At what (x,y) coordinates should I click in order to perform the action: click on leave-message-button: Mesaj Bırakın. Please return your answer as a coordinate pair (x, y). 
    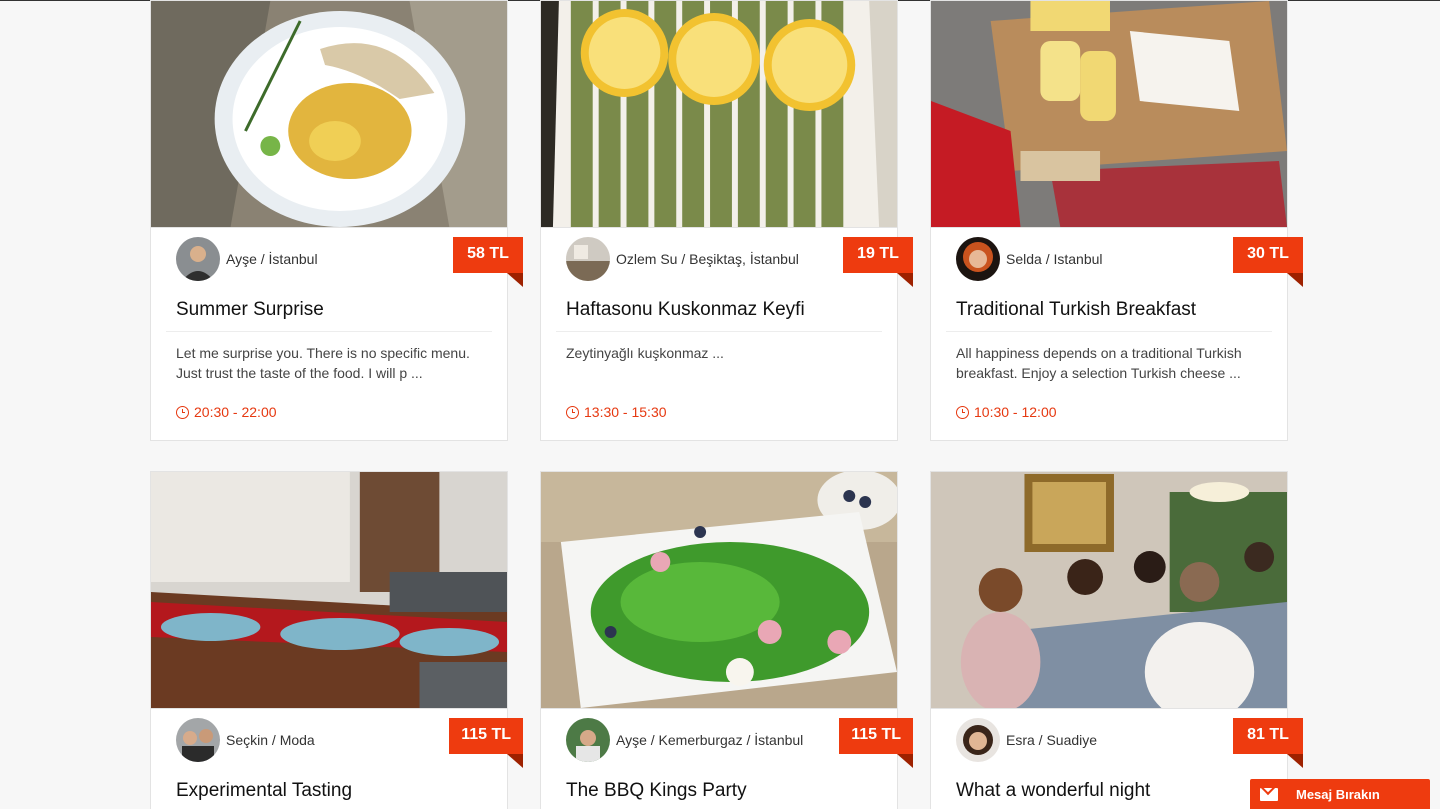
    Looking at the image, I should click on (1340, 794).